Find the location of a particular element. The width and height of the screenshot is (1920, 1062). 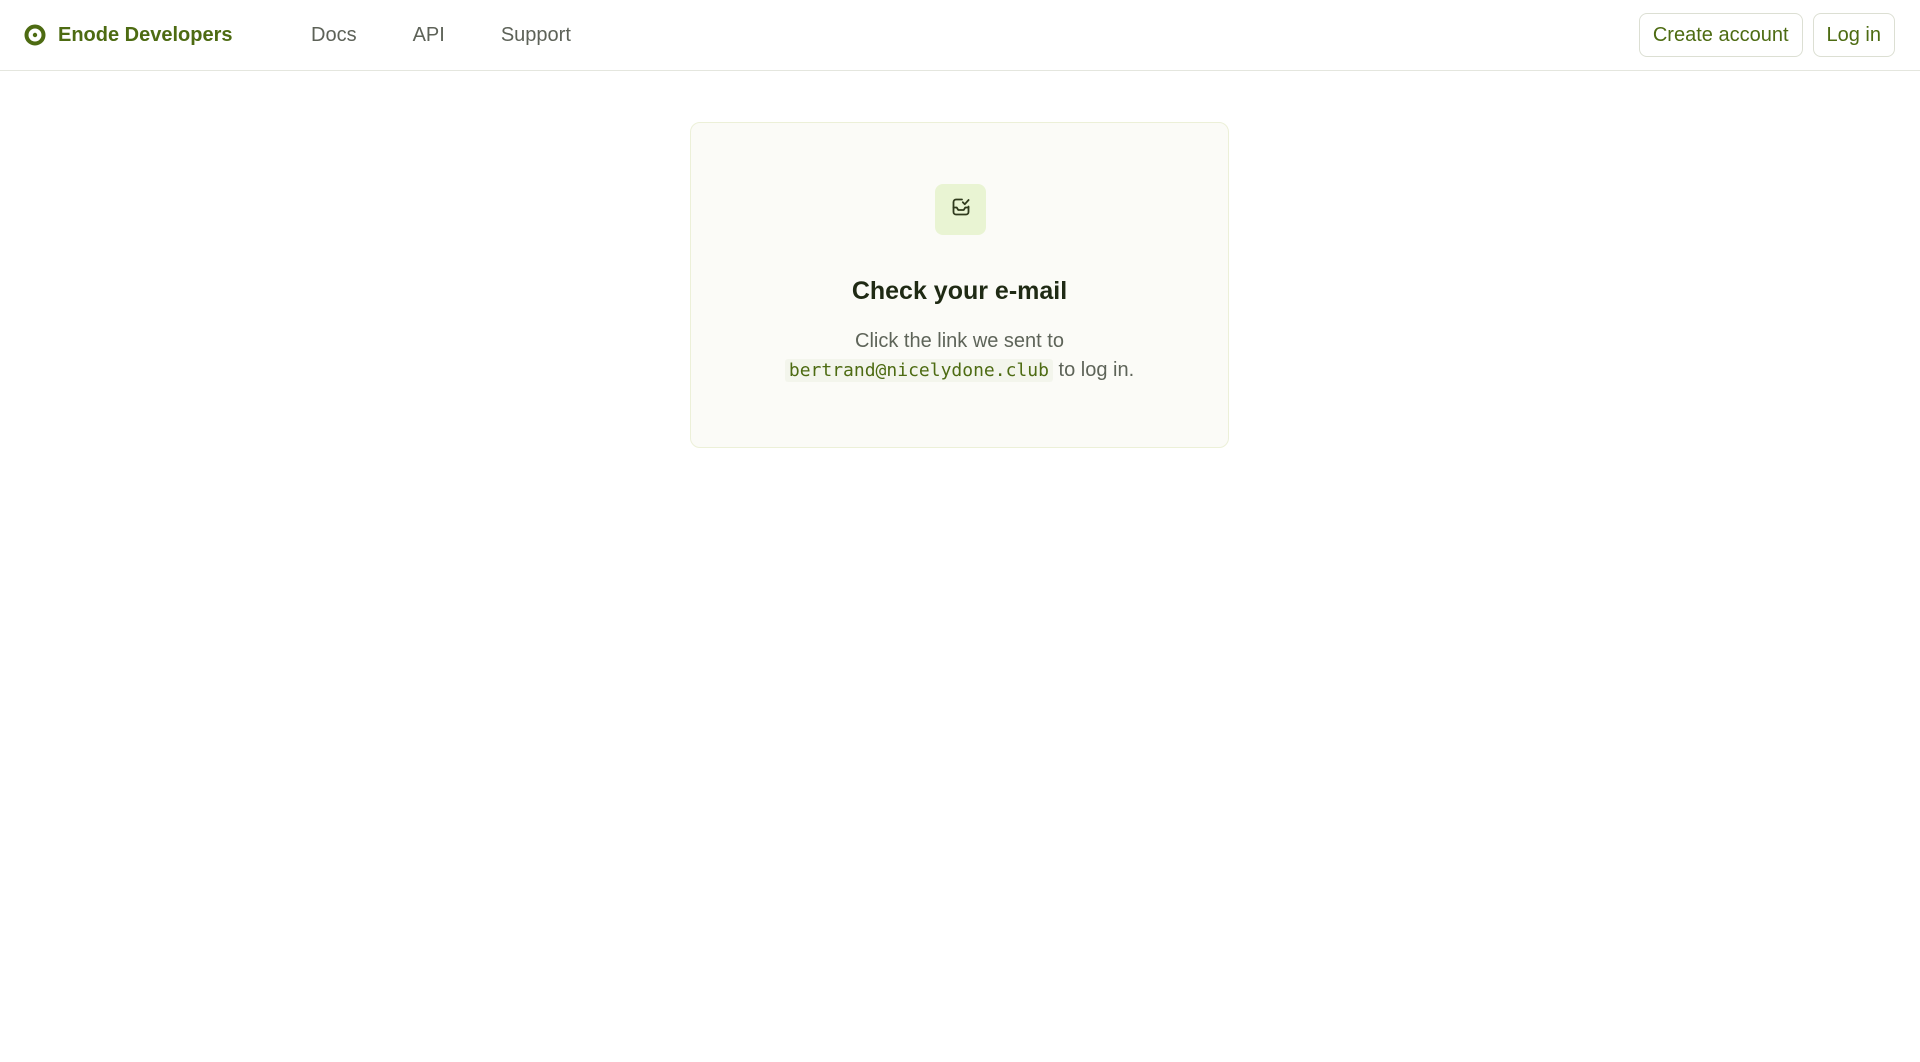

enode-logo-icon is located at coordinates (35, 35).